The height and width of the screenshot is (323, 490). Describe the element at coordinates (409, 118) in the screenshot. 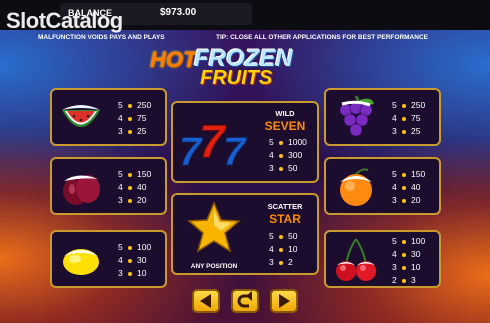

I see `grapes-pays: 5 250 4 75 3 25` at that location.